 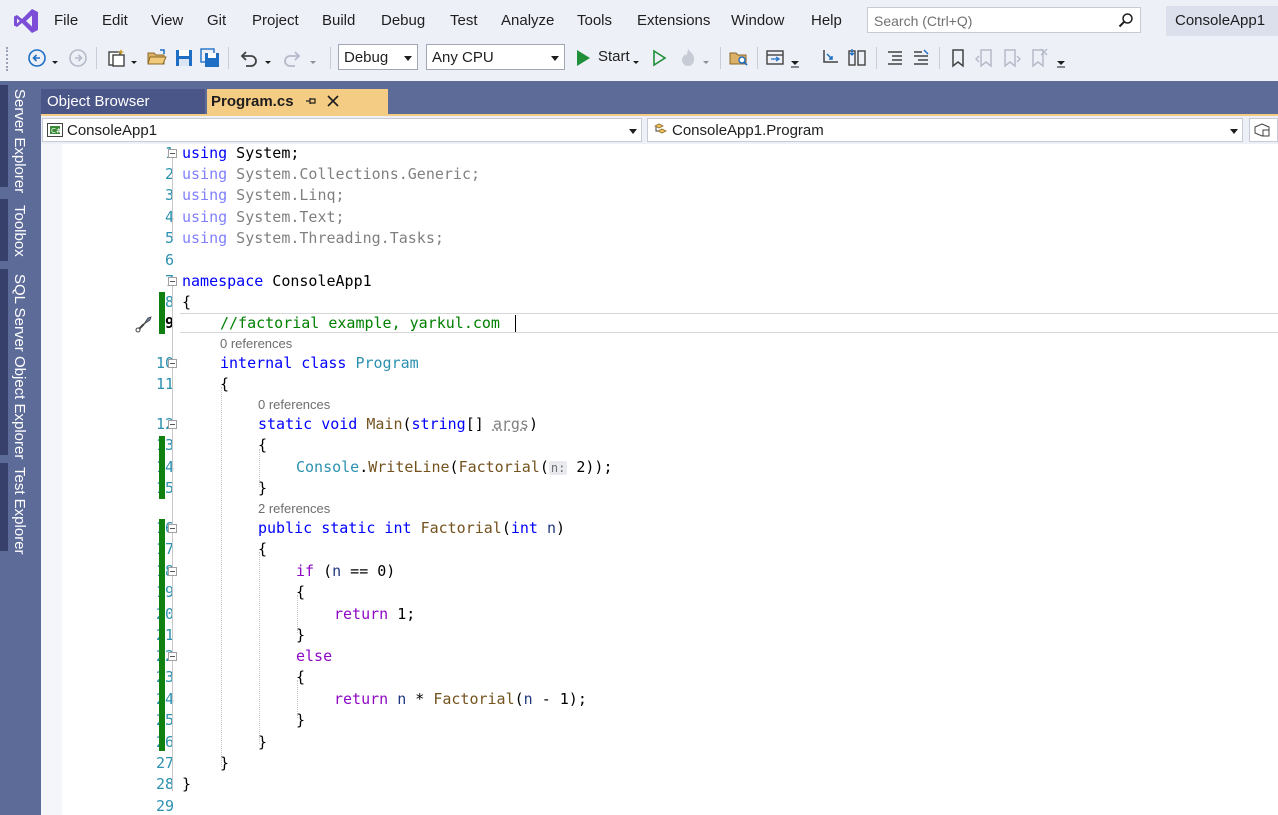 I want to click on code-line-17: {, so click(x=263, y=549).